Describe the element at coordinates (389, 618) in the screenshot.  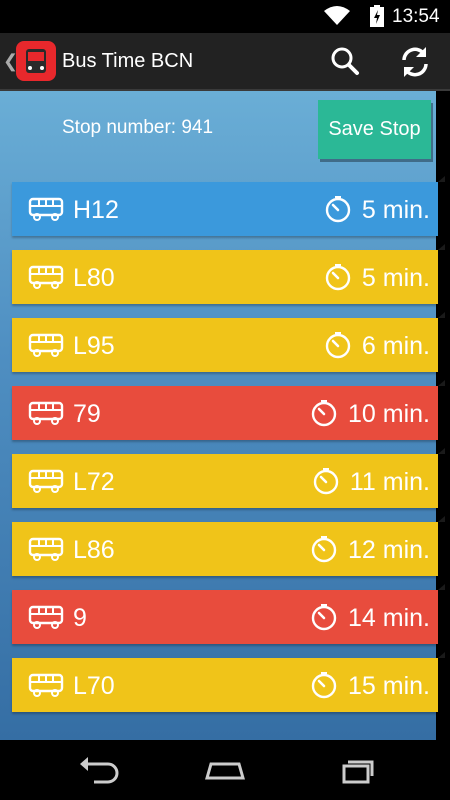
I see `arrival-time-label: 14 min.` at that location.